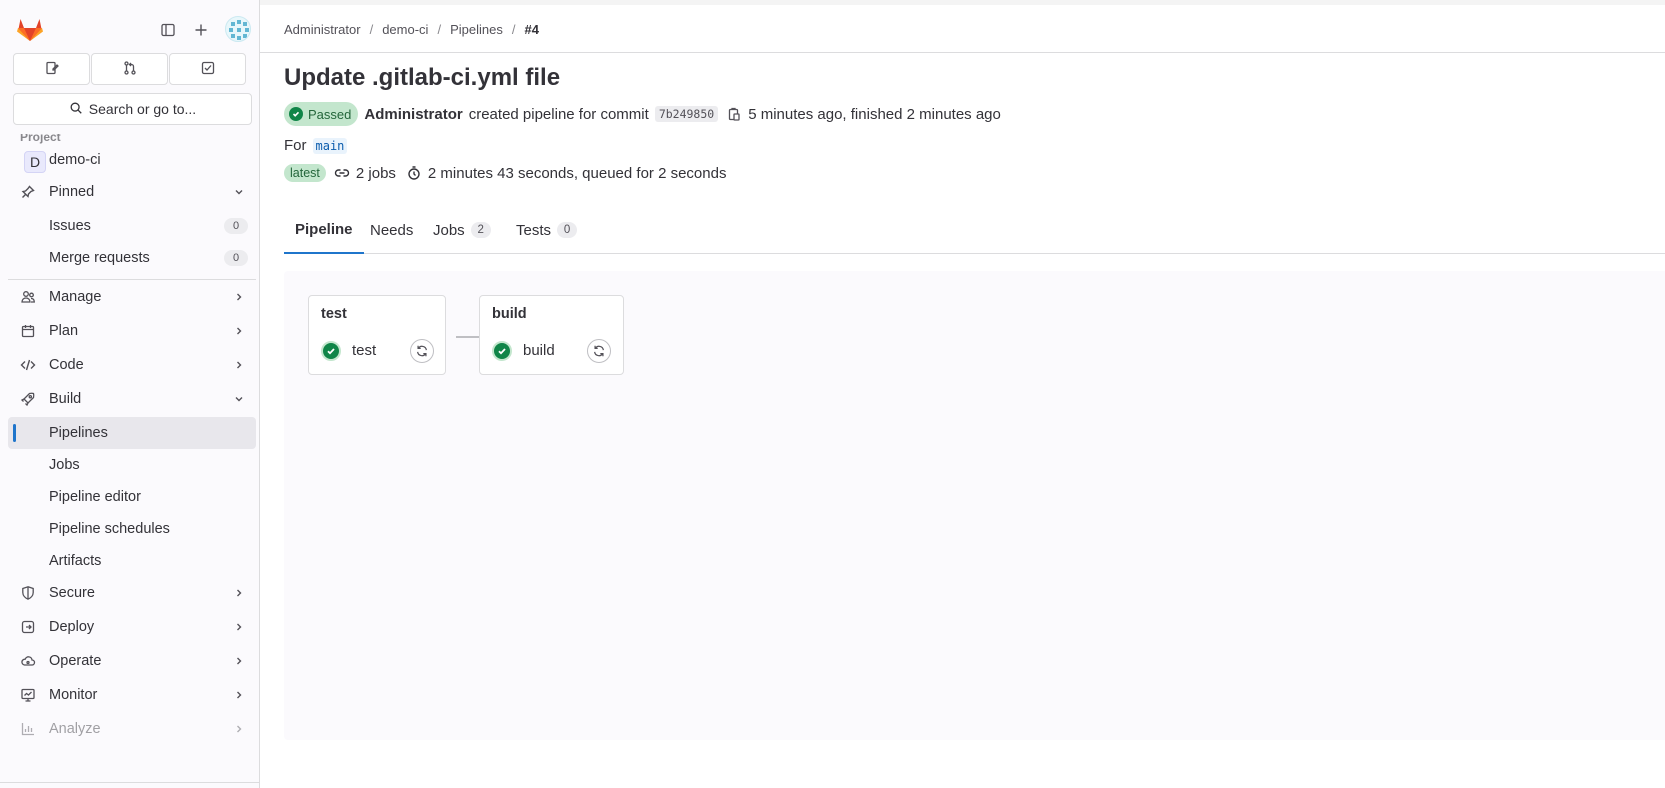  What do you see at coordinates (480, 230) in the screenshot?
I see `tab-count: 2` at bounding box center [480, 230].